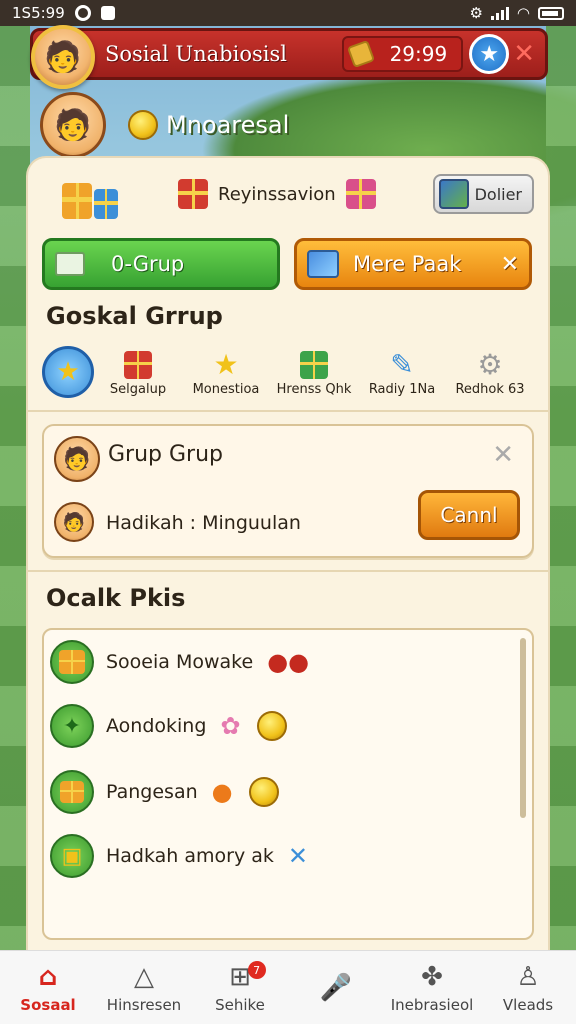  I want to click on user-icon: ♙, so click(528, 976).